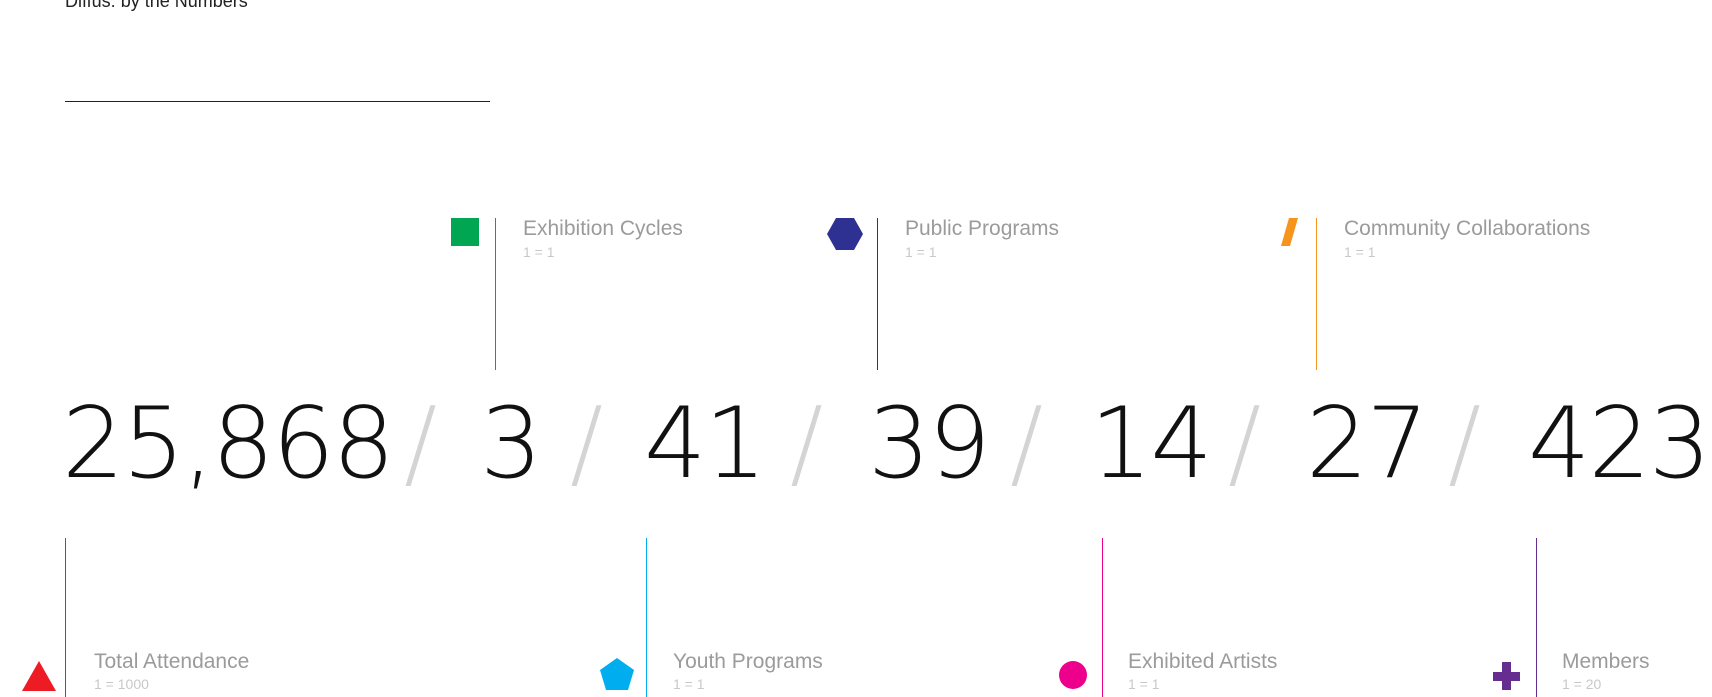 The width and height of the screenshot is (1712, 697). I want to click on total-attendance-label: Total Attendance, so click(172, 661).